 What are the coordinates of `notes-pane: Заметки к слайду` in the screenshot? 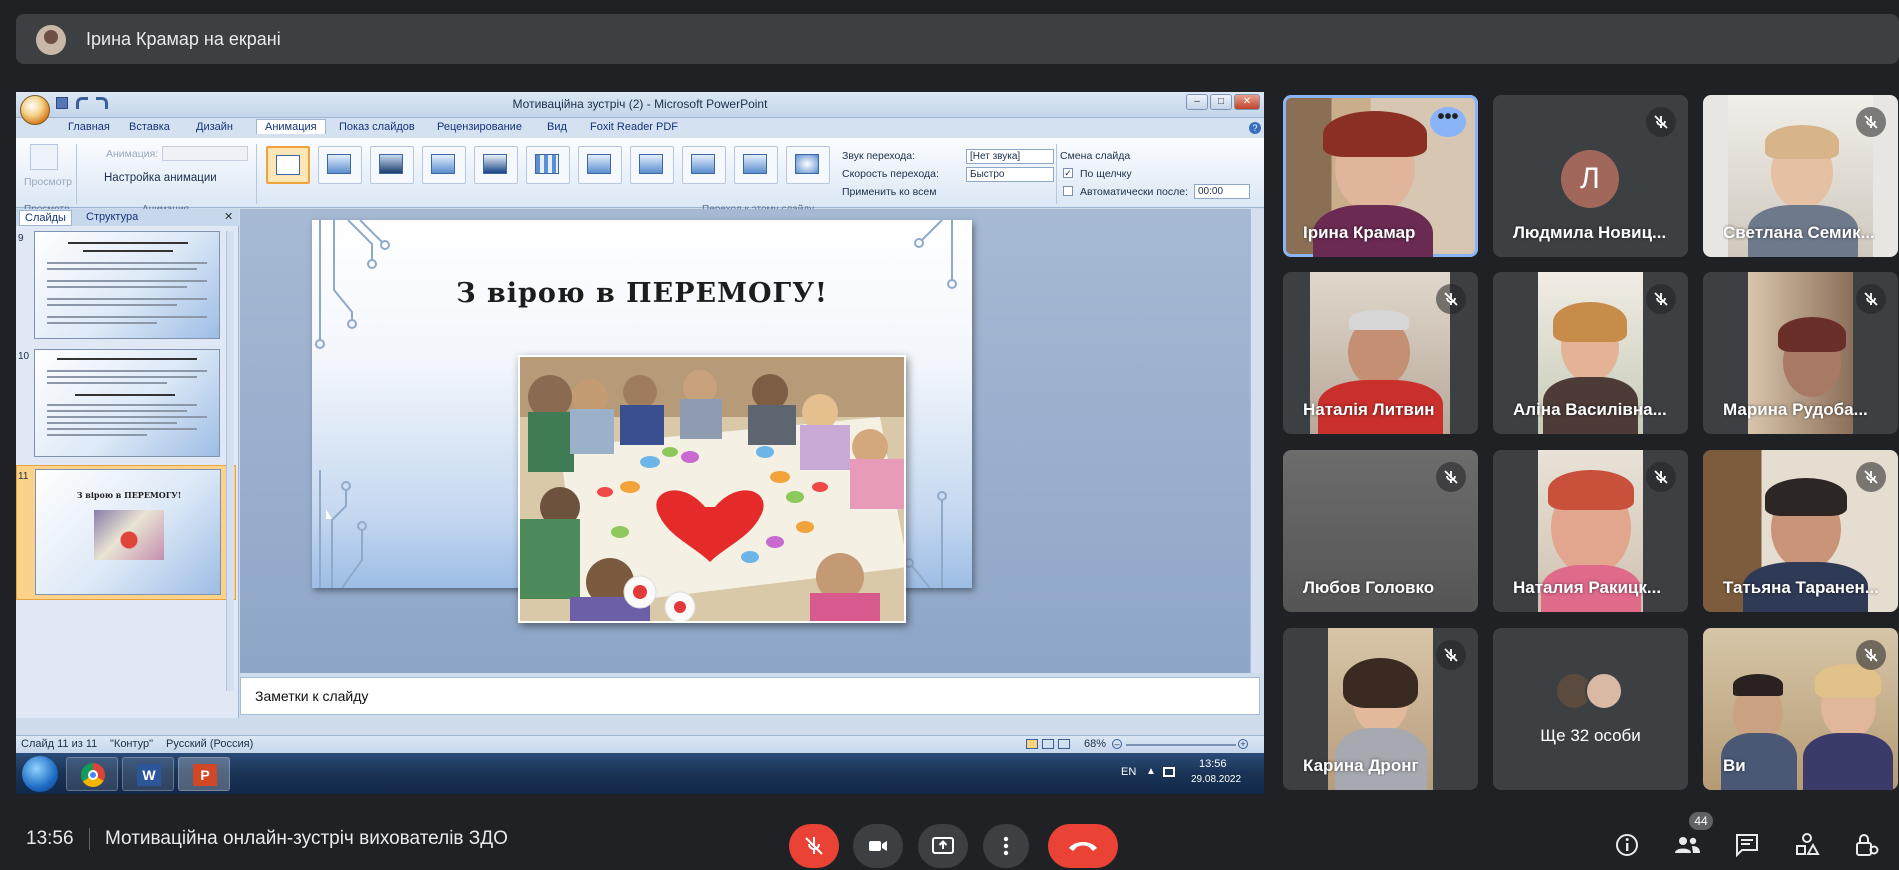 It's located at (750, 696).